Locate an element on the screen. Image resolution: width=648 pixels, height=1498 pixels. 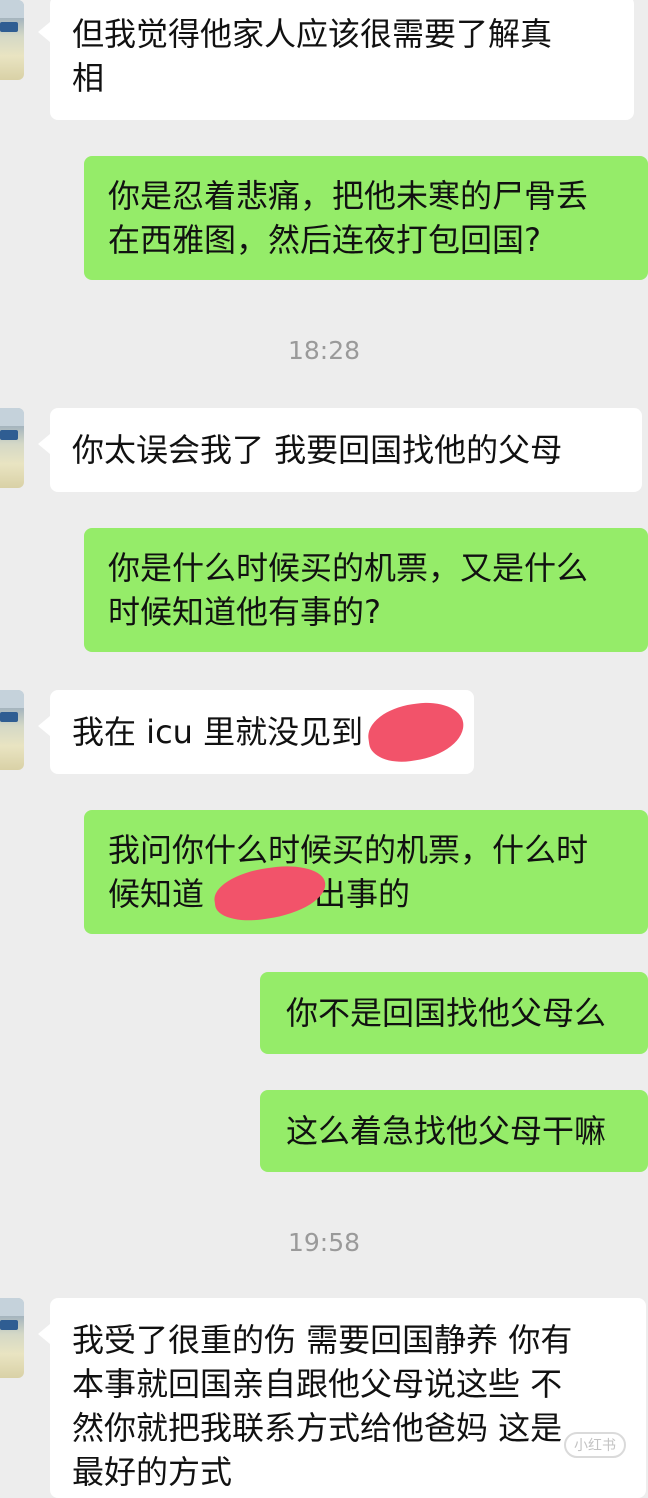
sent-message-bubble: 你是什么时候买的机票，又是什么 时候知道他有事的? is located at coordinates (366, 590).